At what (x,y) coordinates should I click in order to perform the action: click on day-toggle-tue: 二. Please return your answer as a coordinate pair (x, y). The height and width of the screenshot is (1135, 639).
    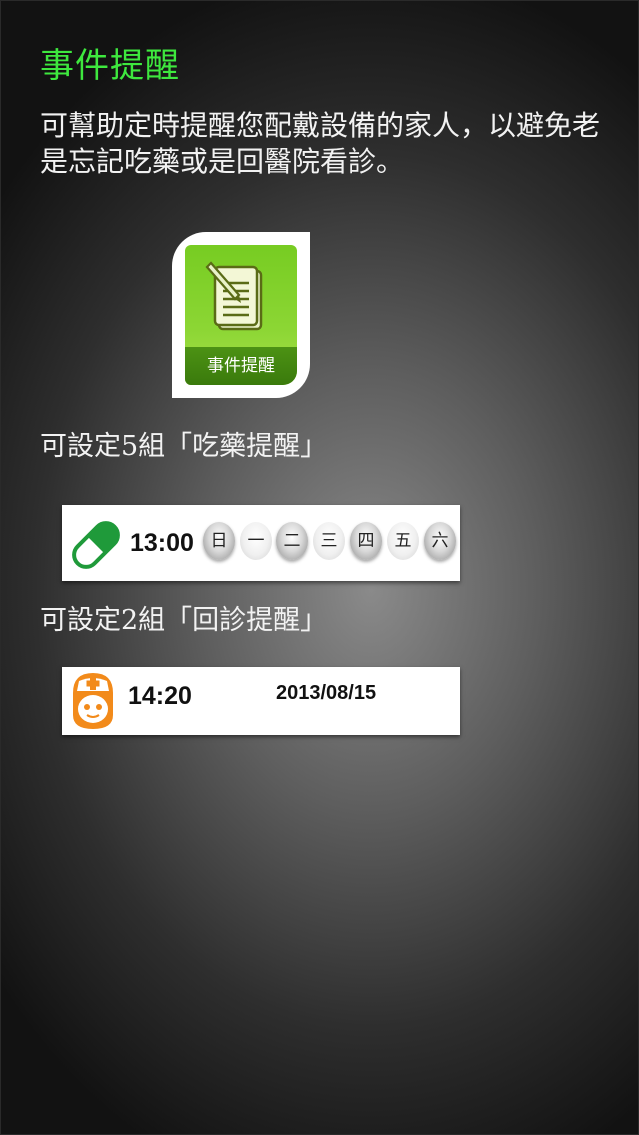
    Looking at the image, I should click on (292, 541).